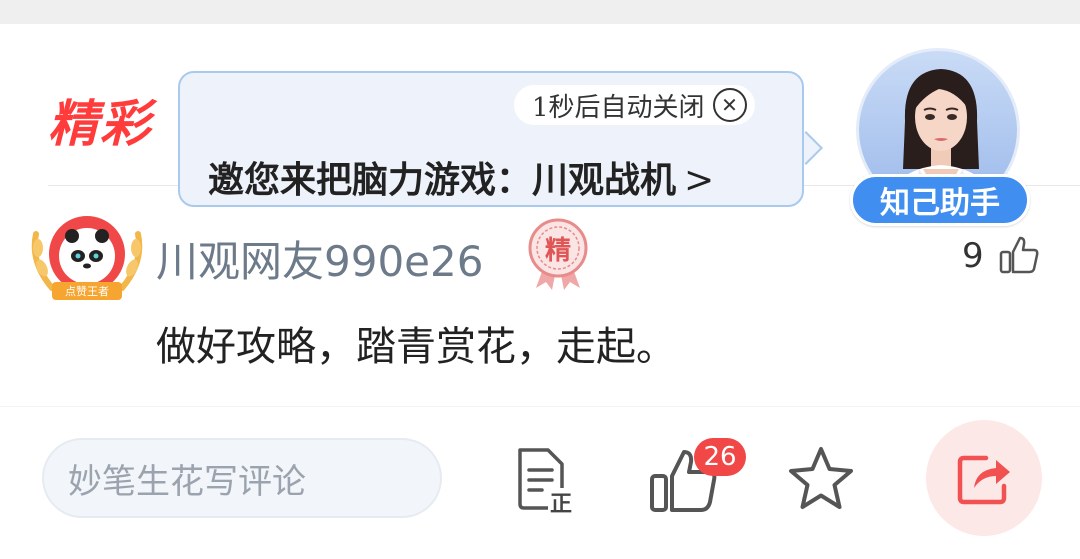 This screenshot has width=1080, height=559. Describe the element at coordinates (973, 256) in the screenshot. I see `comment-like-count: 9` at that location.